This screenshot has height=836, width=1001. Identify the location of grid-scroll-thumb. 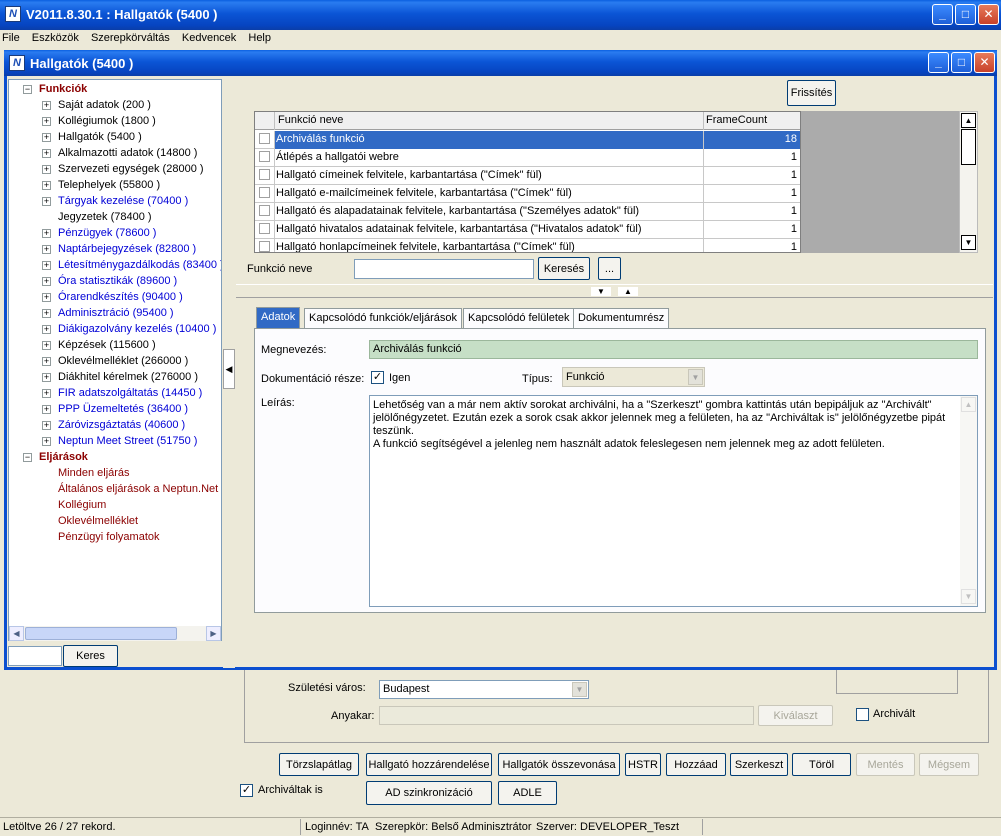
(968, 147).